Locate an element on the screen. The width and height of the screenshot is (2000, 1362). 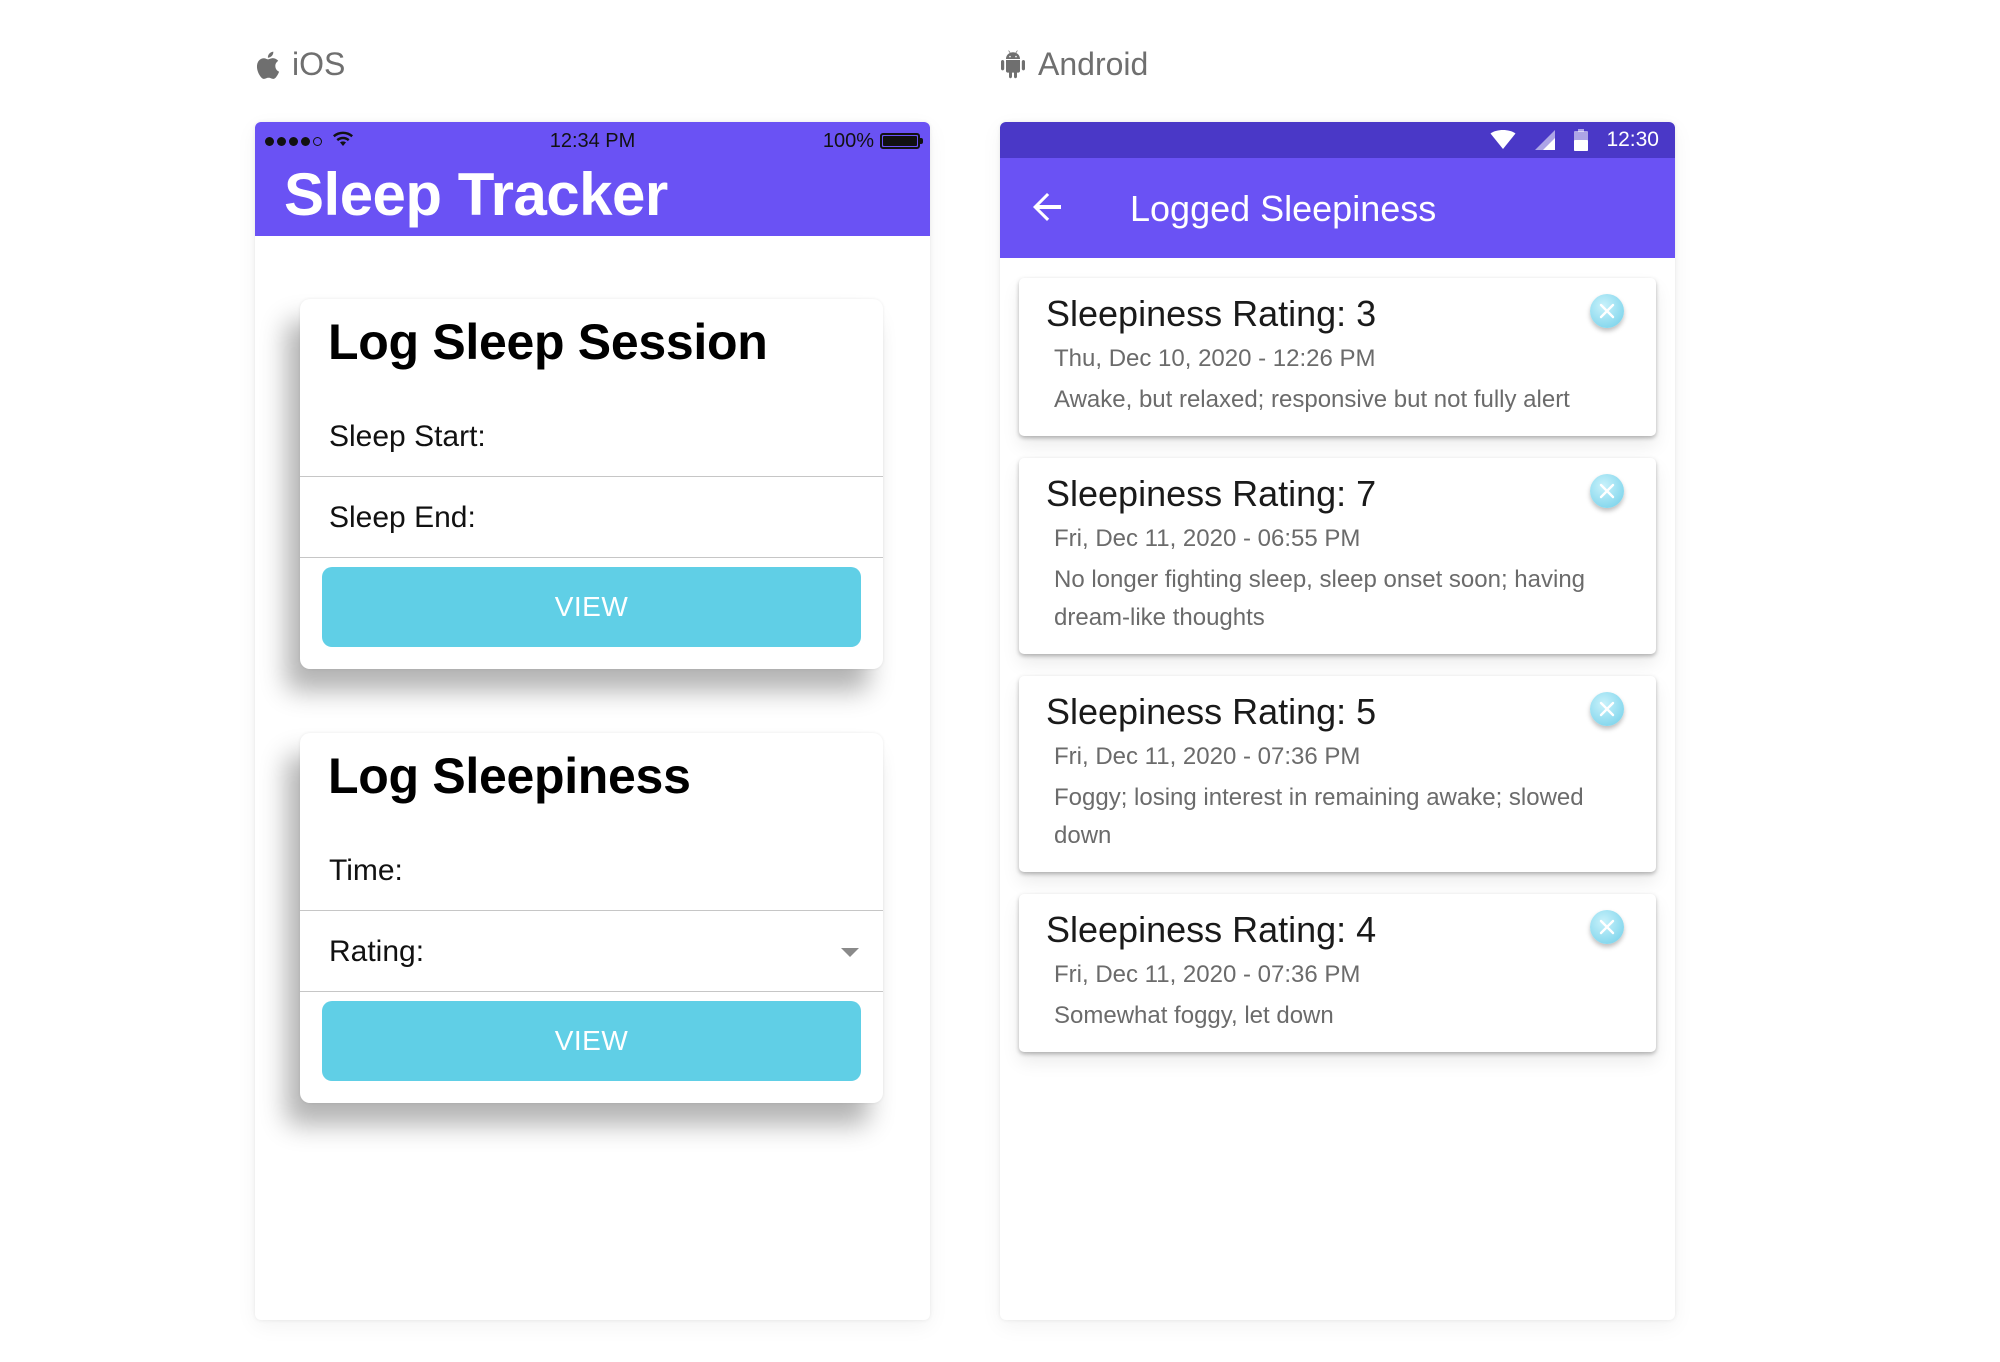
rating-description: Somewhat foggy, let down is located at coordinates (1194, 1015).